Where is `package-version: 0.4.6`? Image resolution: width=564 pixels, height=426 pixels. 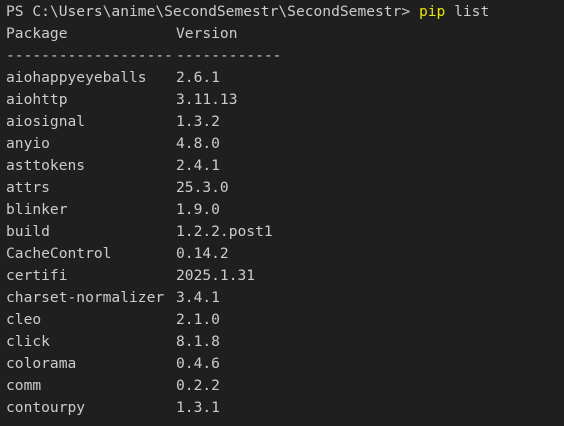
package-version: 0.4.6 is located at coordinates (198, 363).